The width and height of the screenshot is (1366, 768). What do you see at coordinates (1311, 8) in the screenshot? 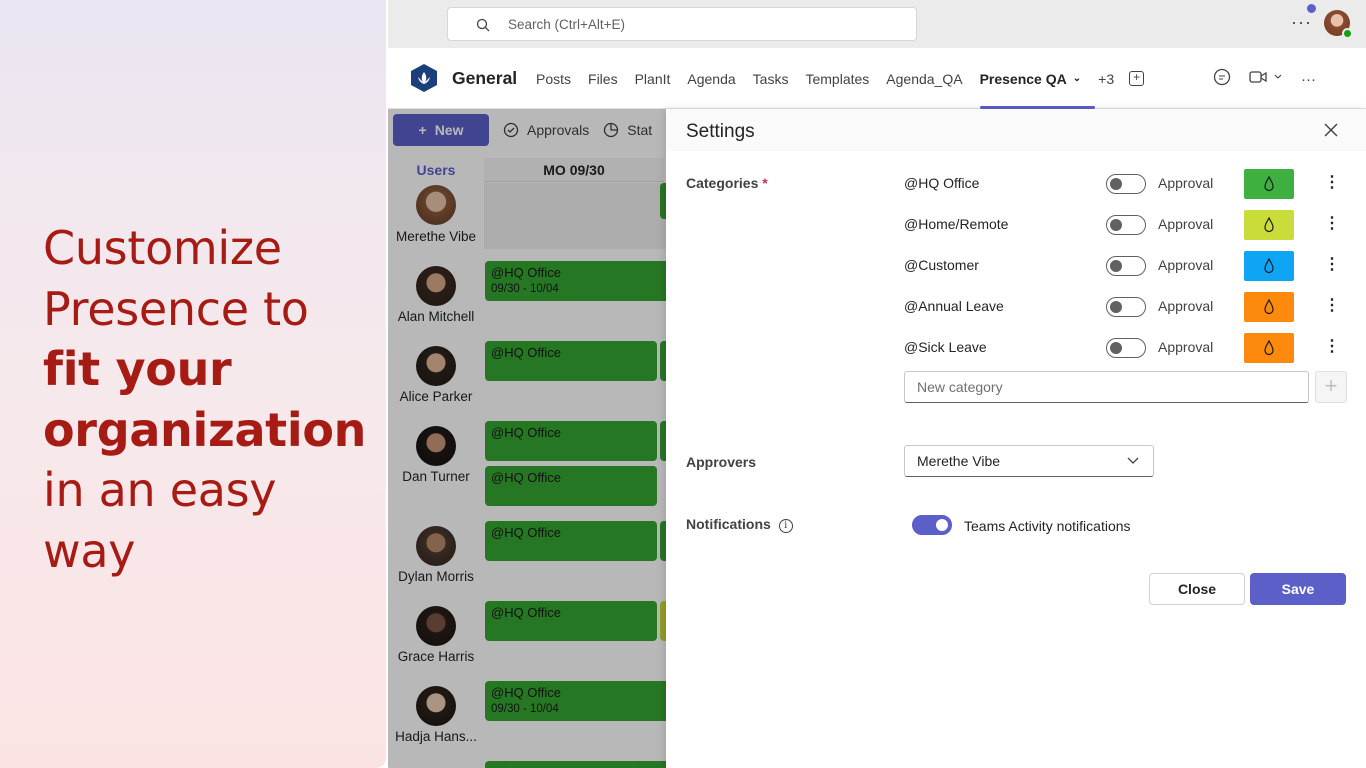
I see `notification-dot` at bounding box center [1311, 8].